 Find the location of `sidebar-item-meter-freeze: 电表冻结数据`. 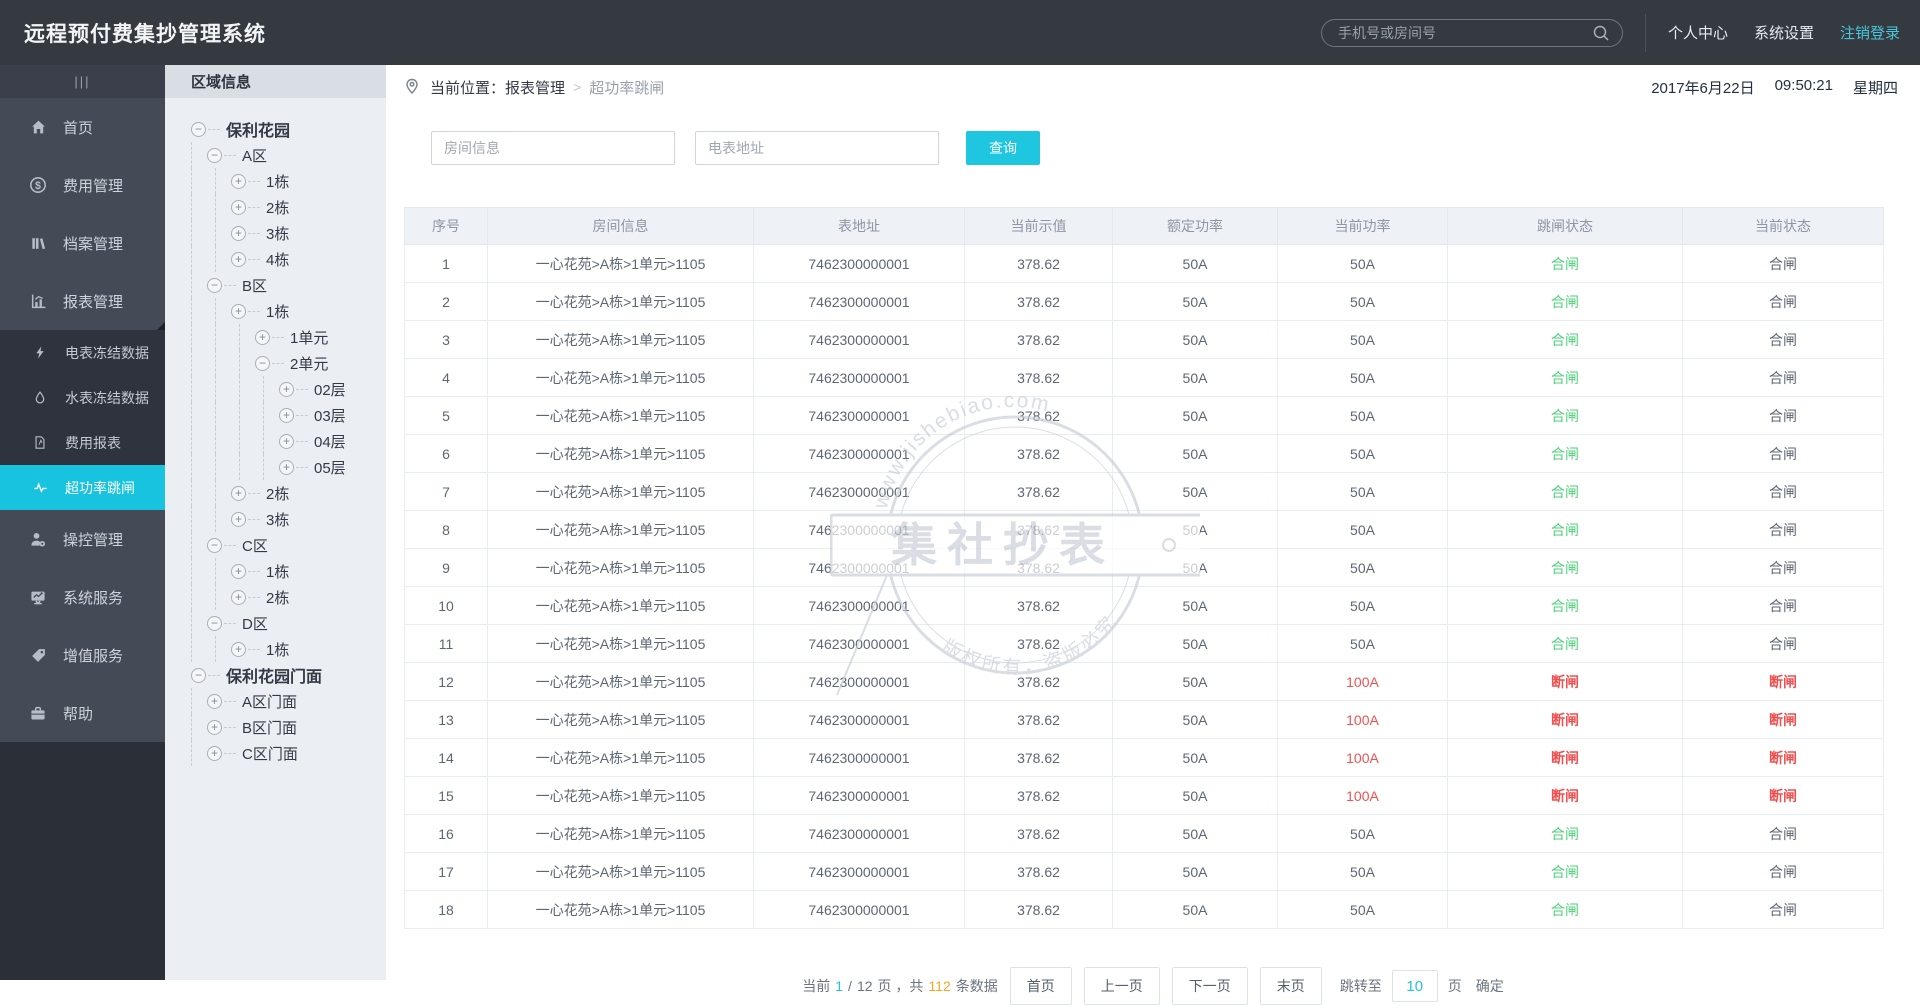

sidebar-item-meter-freeze: 电表冻结数据 is located at coordinates (82, 352).